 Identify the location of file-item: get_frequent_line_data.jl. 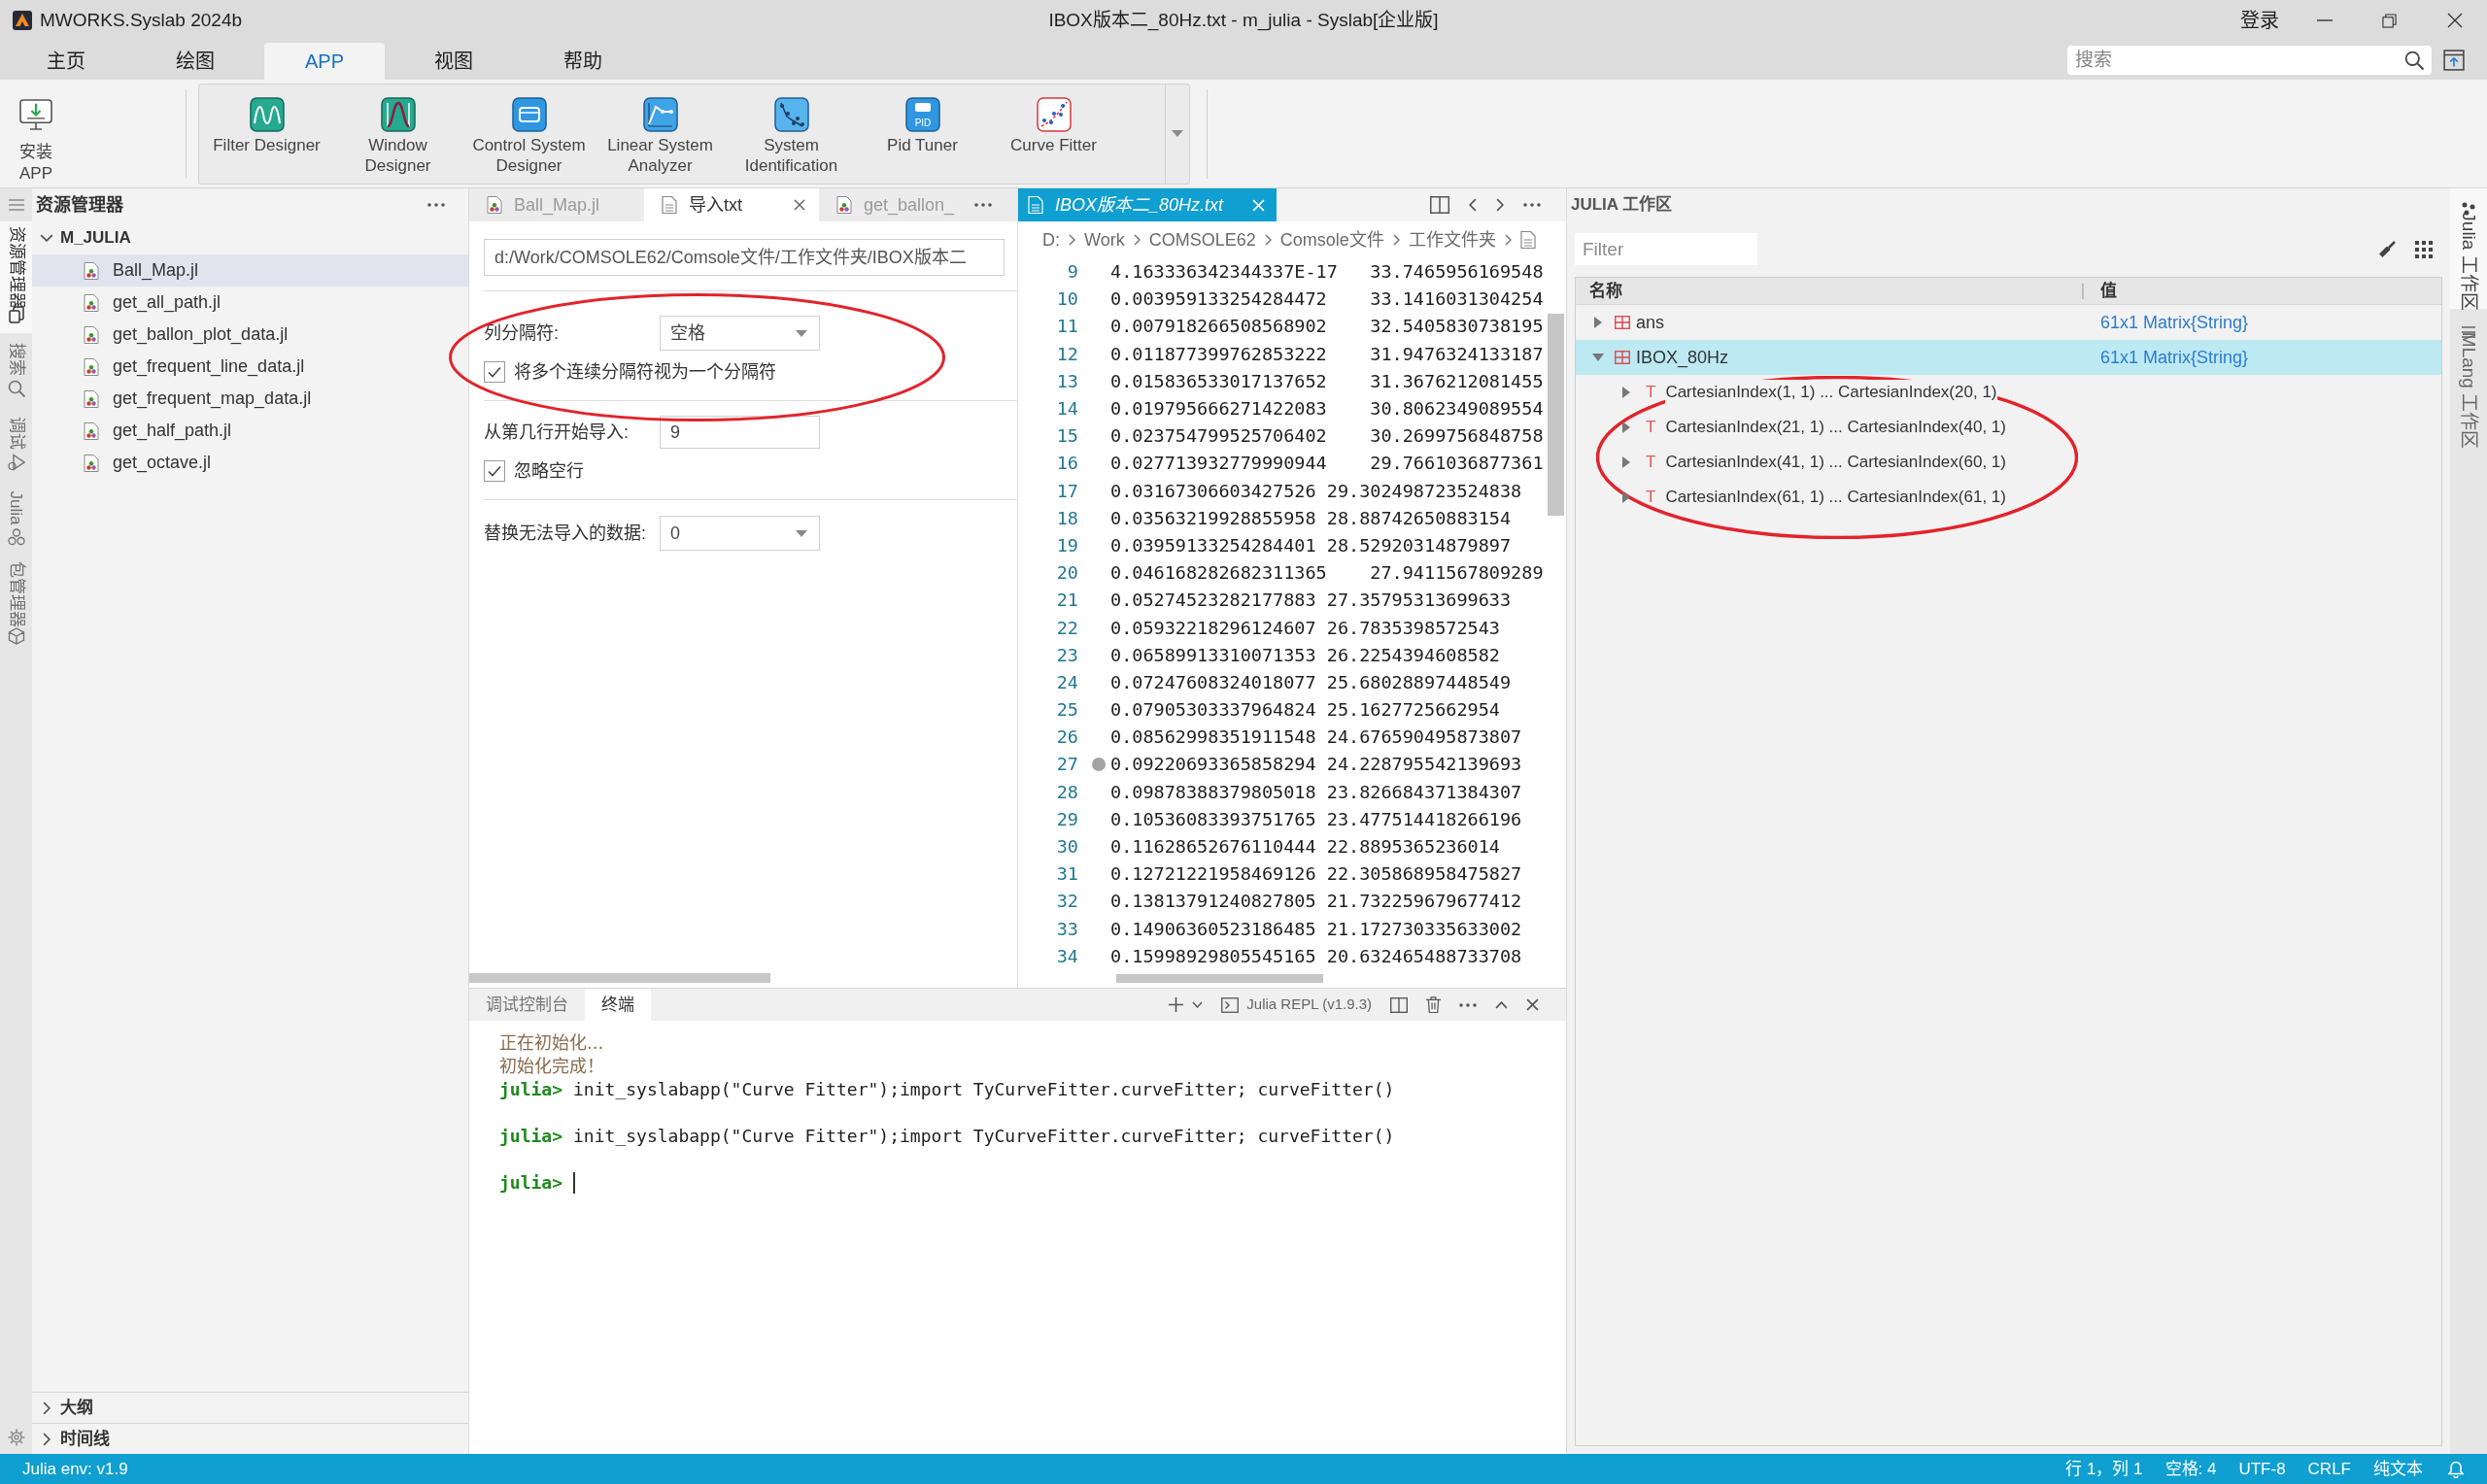
(250, 367).